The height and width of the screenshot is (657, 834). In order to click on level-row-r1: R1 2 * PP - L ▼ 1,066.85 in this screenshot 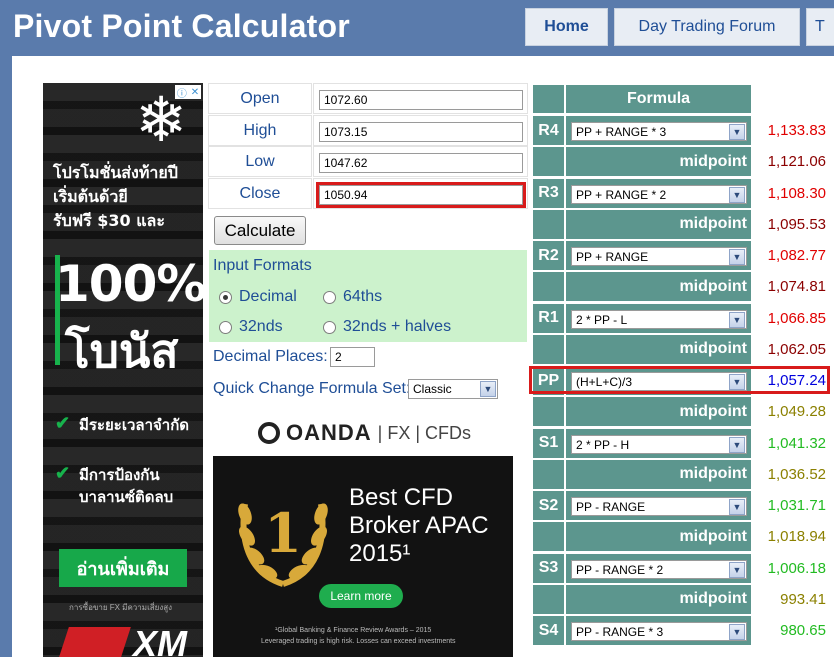, I will do `click(683, 318)`.